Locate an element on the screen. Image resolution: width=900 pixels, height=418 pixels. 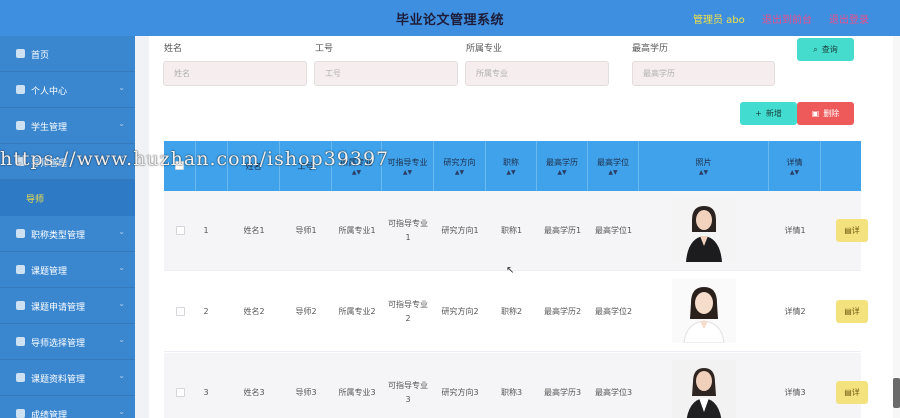
sidebar-item-teacher-selection: 导师选择管理 ⌄ is located at coordinates (67, 342).